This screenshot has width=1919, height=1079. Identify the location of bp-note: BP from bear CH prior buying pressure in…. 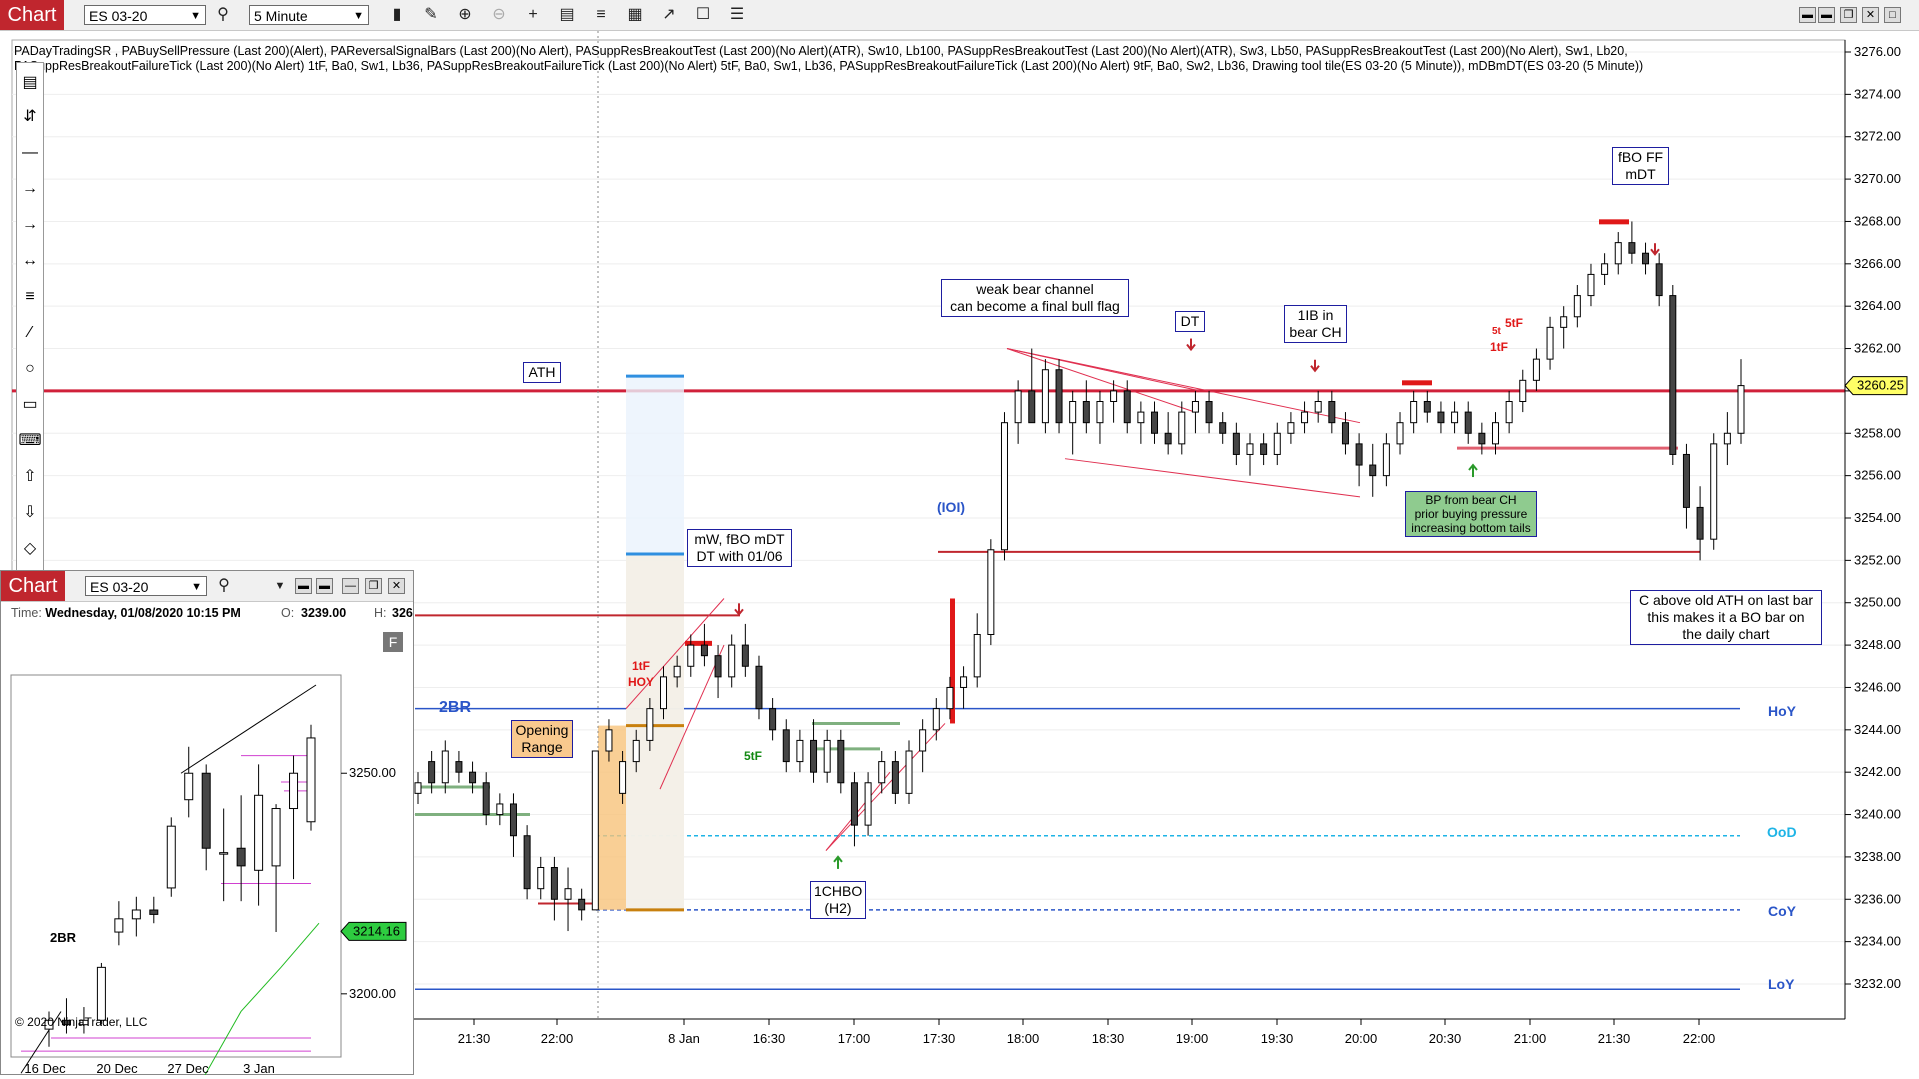
(1471, 514).